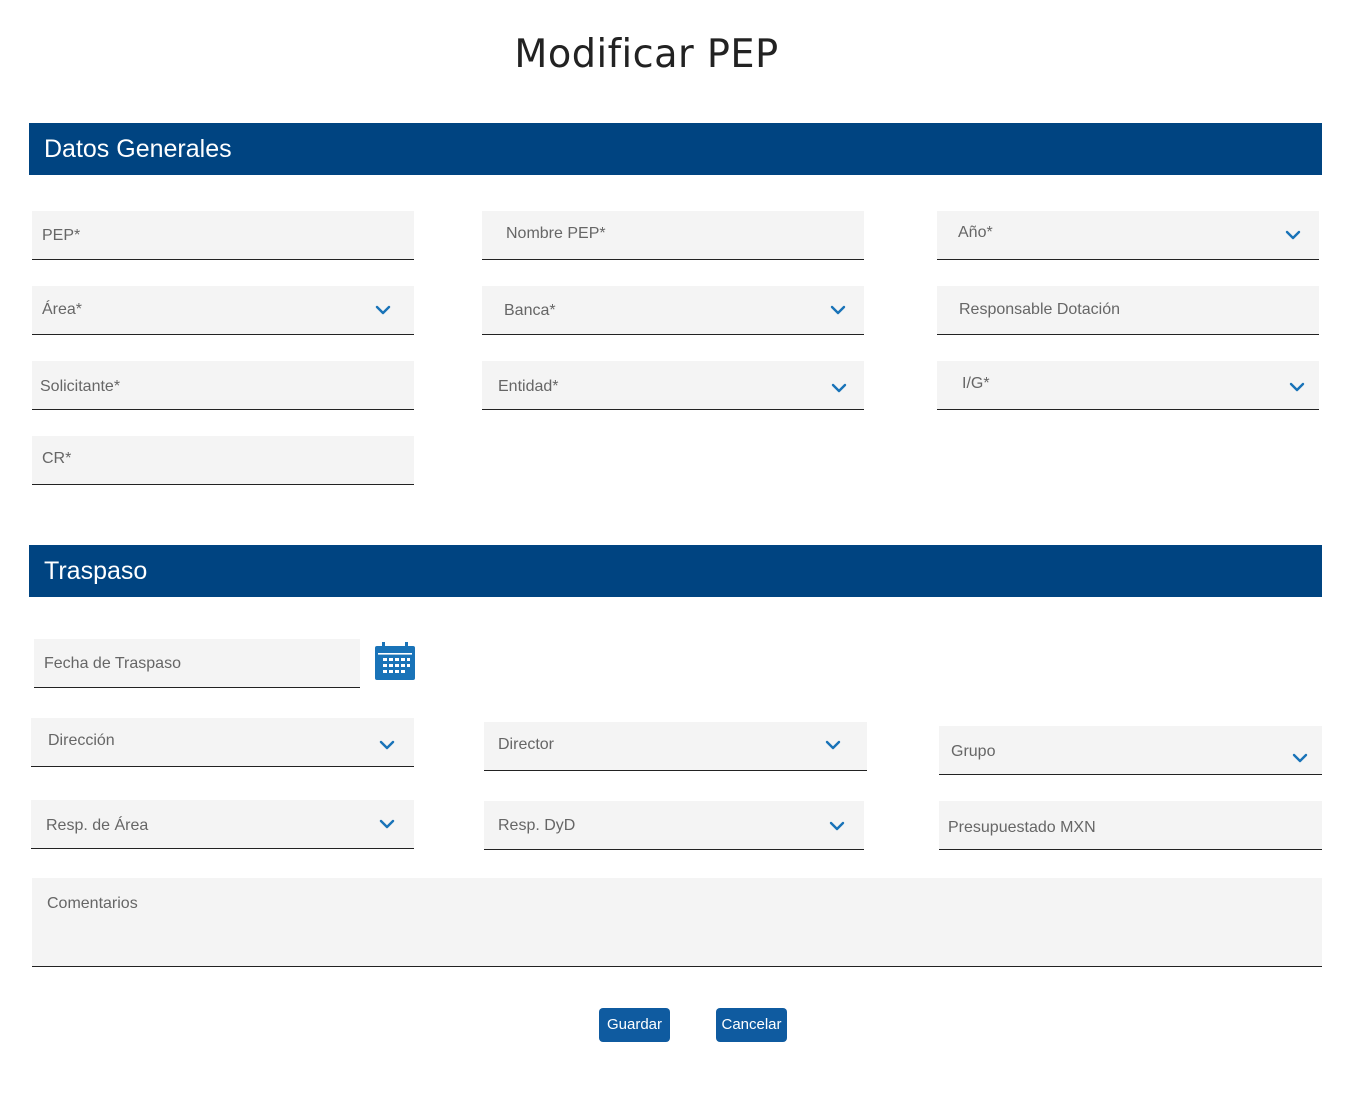 Image resolution: width=1349 pixels, height=1096 pixels. Describe the element at coordinates (81, 740) in the screenshot. I see `direccion-label: Dirección` at that location.